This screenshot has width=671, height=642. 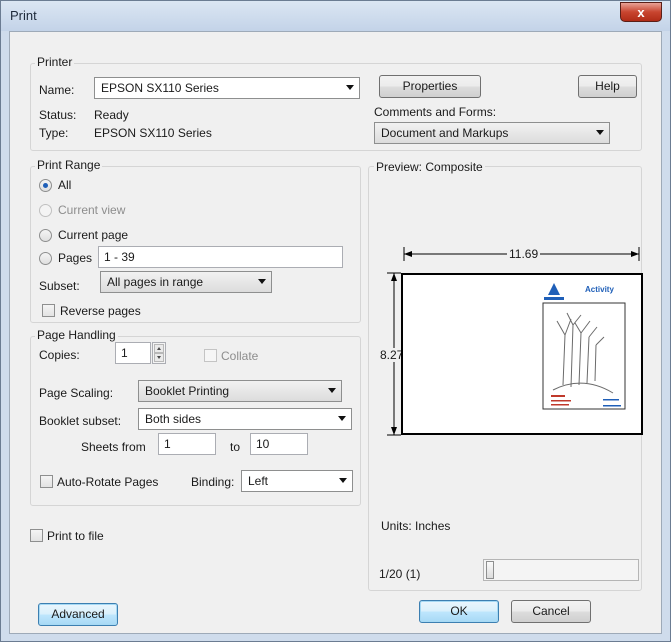 What do you see at coordinates (235, 447) in the screenshot?
I see `sheets-to-label: to` at bounding box center [235, 447].